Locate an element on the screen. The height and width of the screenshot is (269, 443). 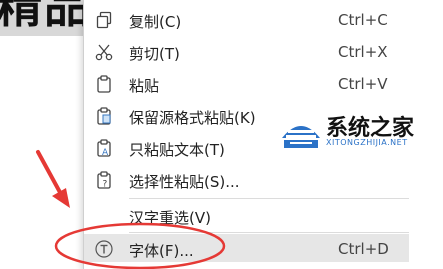
menu-item-label: 保留源格式粘贴(K) is located at coordinates (192, 118).